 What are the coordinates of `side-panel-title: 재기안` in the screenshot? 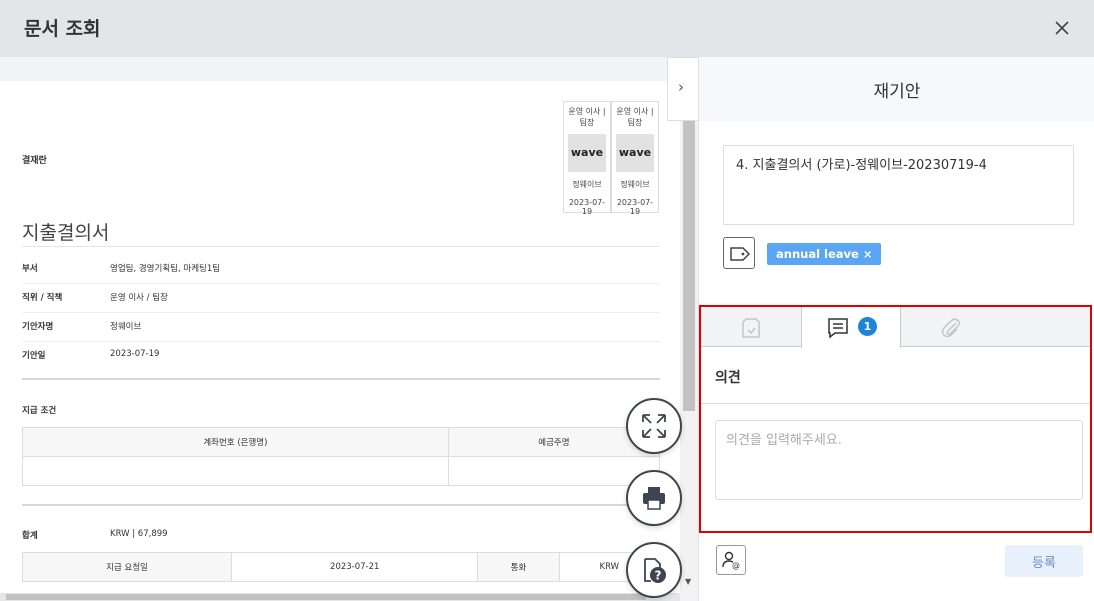 It's located at (897, 92).